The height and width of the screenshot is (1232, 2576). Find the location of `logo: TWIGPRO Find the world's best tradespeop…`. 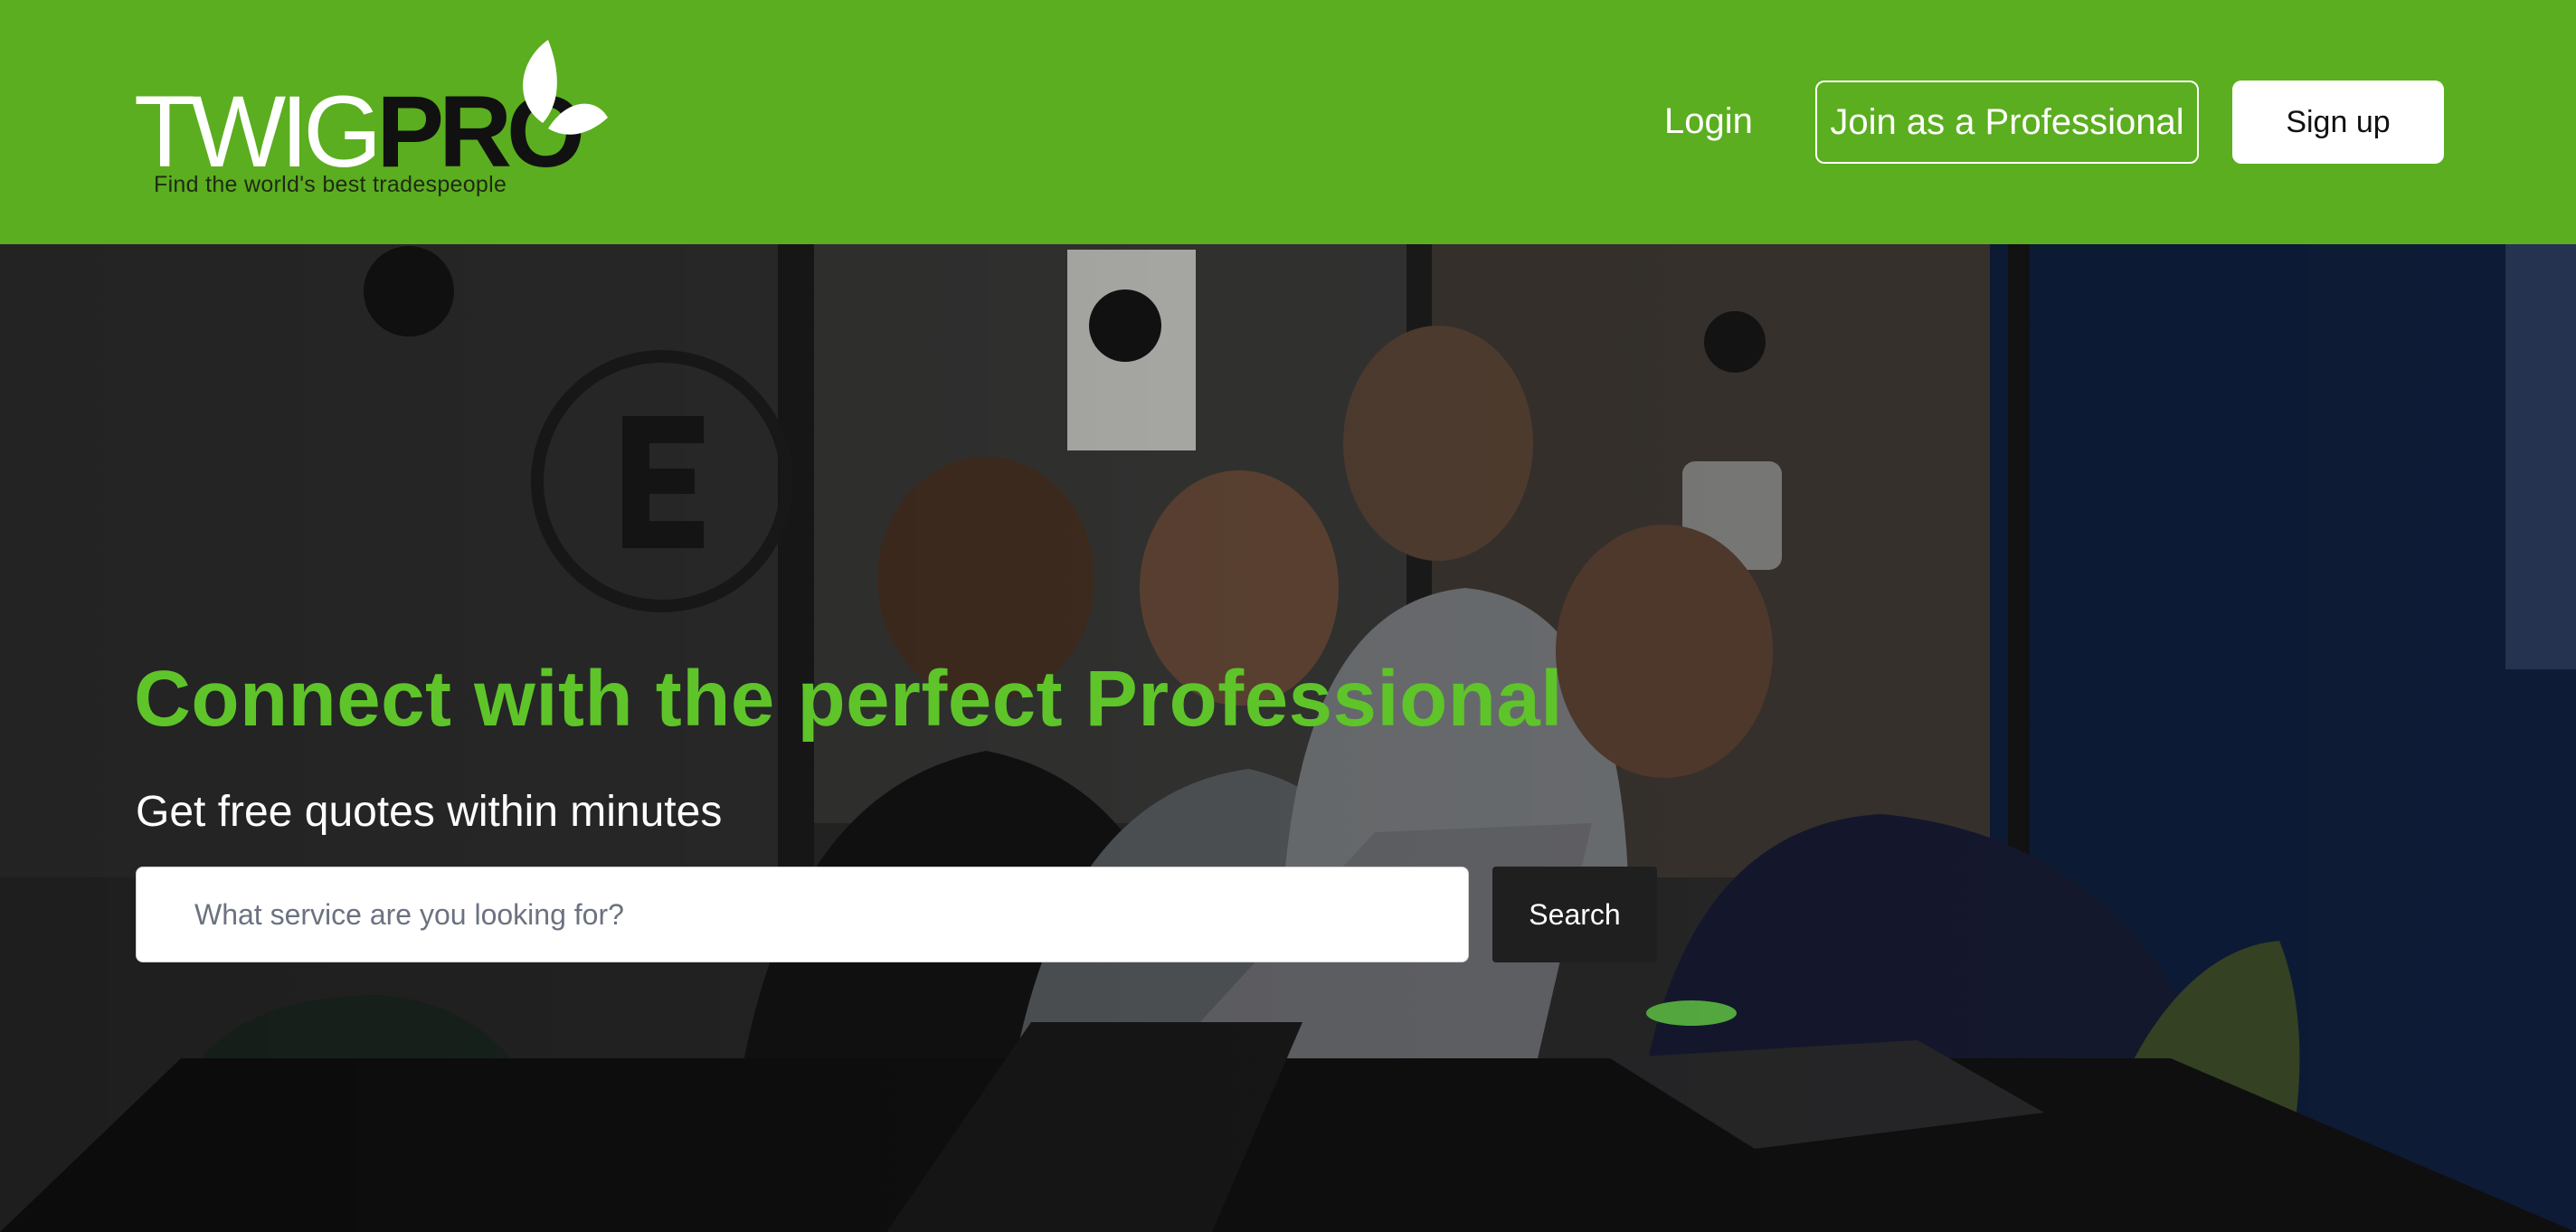

logo: TWIGPRO Find the world's best tradespeop… is located at coordinates (371, 121).